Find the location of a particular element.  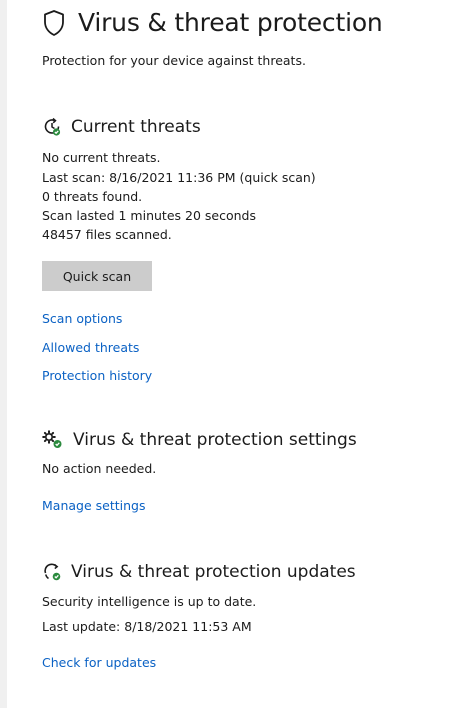

updates-heading: Virus & threat protection updates is located at coordinates (199, 572).